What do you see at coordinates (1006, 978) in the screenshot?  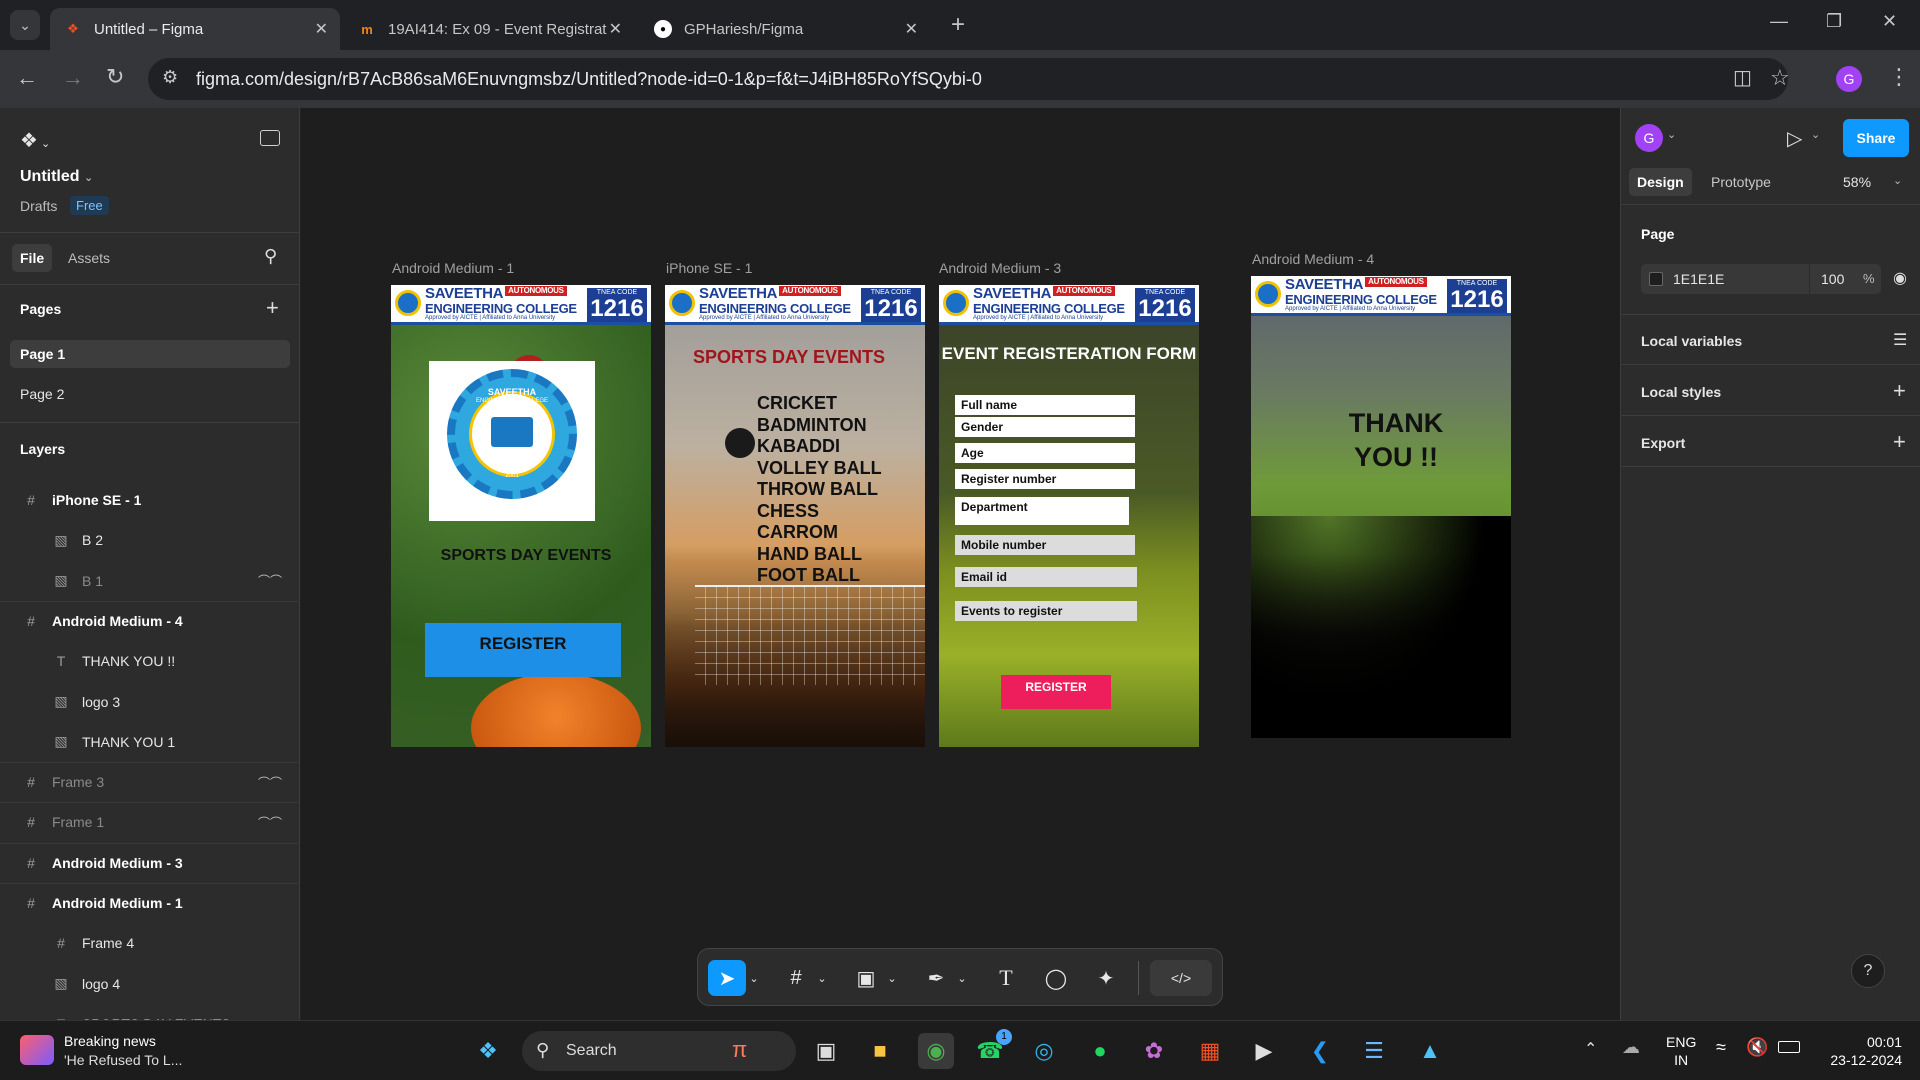 I see `text-tool-icon: T` at bounding box center [1006, 978].